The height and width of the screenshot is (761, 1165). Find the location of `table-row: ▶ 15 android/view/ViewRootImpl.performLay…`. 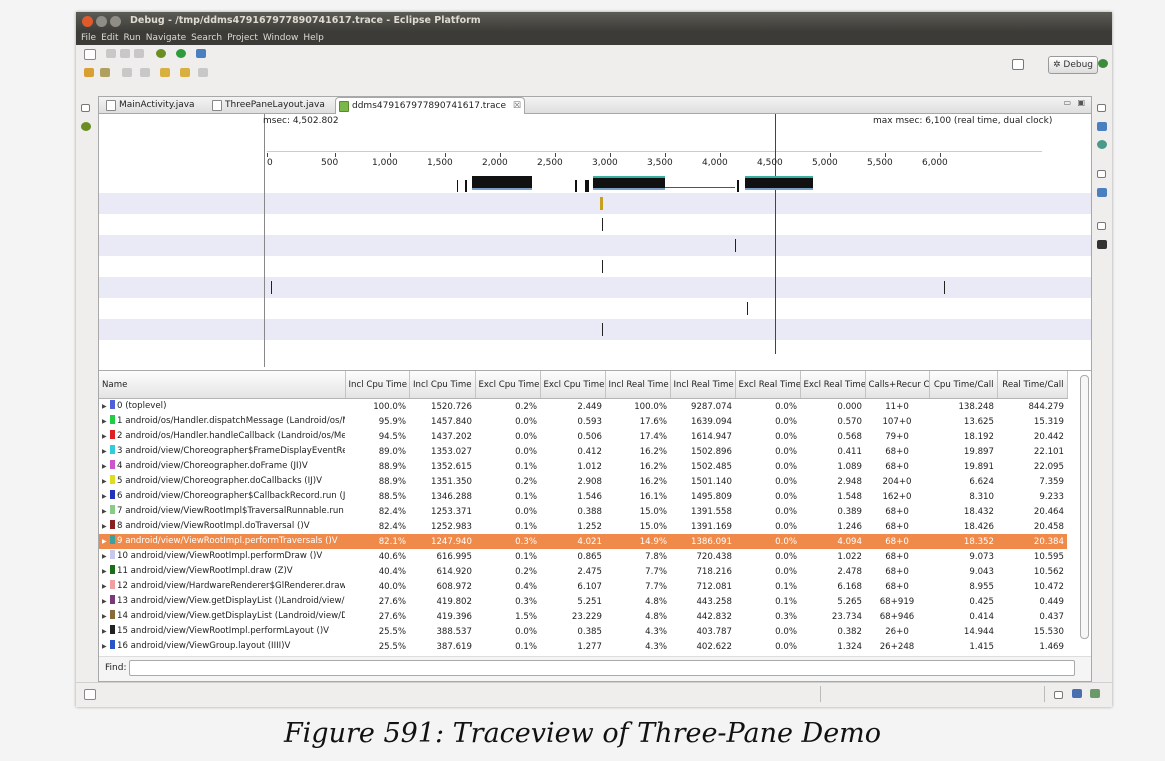

table-row: ▶ 15 android/view/ViewRootImpl.performLay… is located at coordinates (583, 631).